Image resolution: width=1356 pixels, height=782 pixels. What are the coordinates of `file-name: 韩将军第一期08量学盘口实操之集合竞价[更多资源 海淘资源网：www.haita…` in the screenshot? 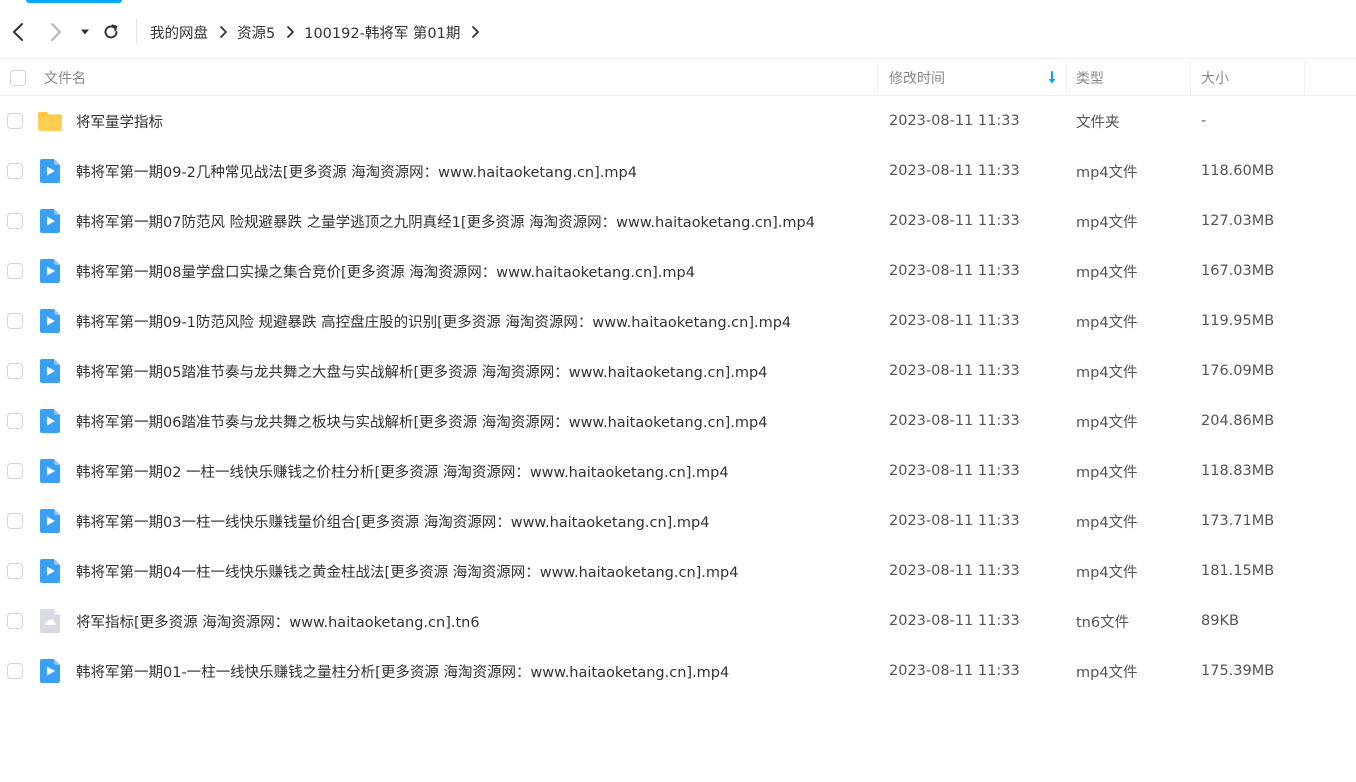 It's located at (385, 271).